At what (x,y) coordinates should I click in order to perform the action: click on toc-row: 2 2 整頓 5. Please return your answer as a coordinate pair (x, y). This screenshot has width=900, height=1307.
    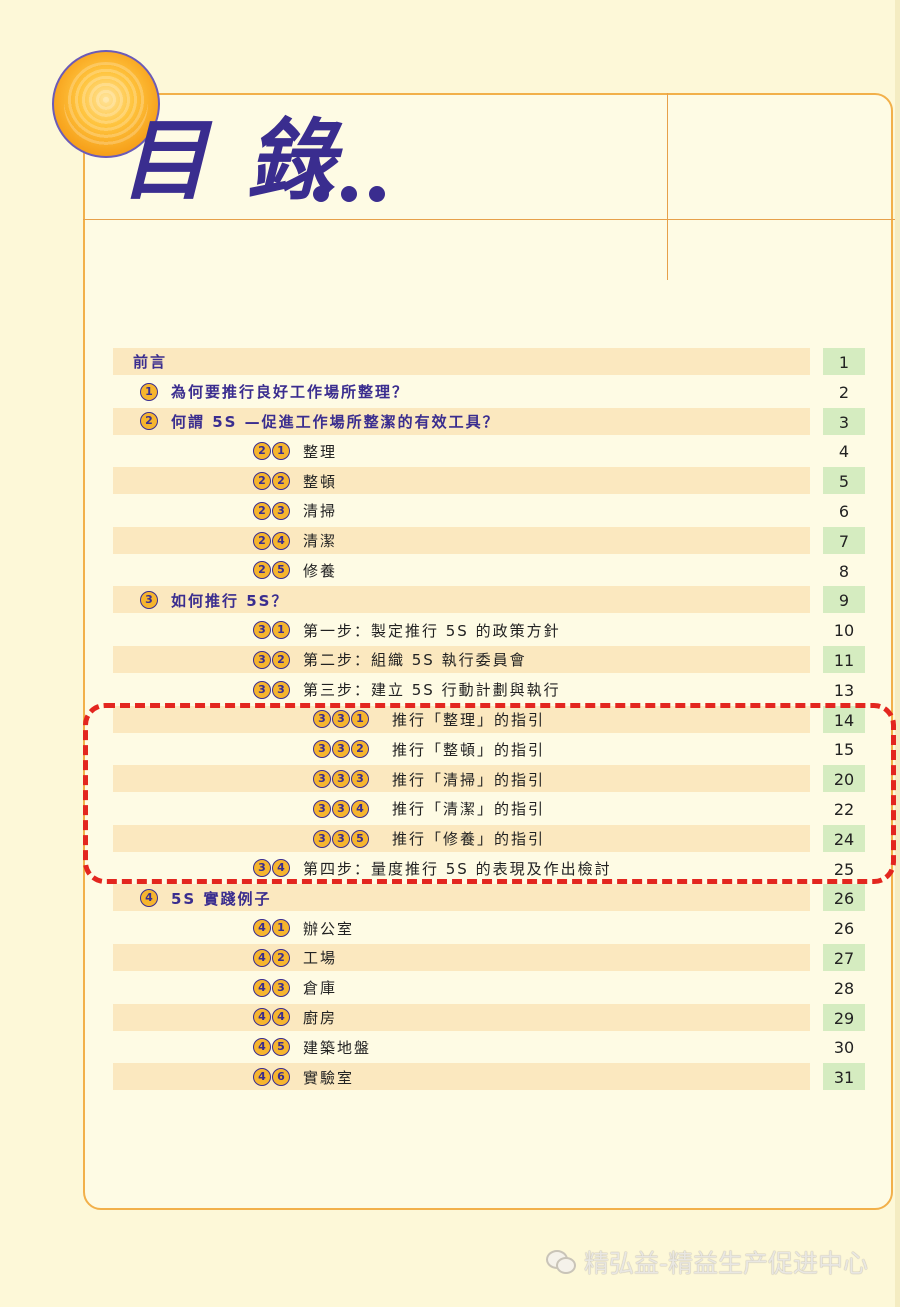
    Looking at the image, I should click on (489, 481).